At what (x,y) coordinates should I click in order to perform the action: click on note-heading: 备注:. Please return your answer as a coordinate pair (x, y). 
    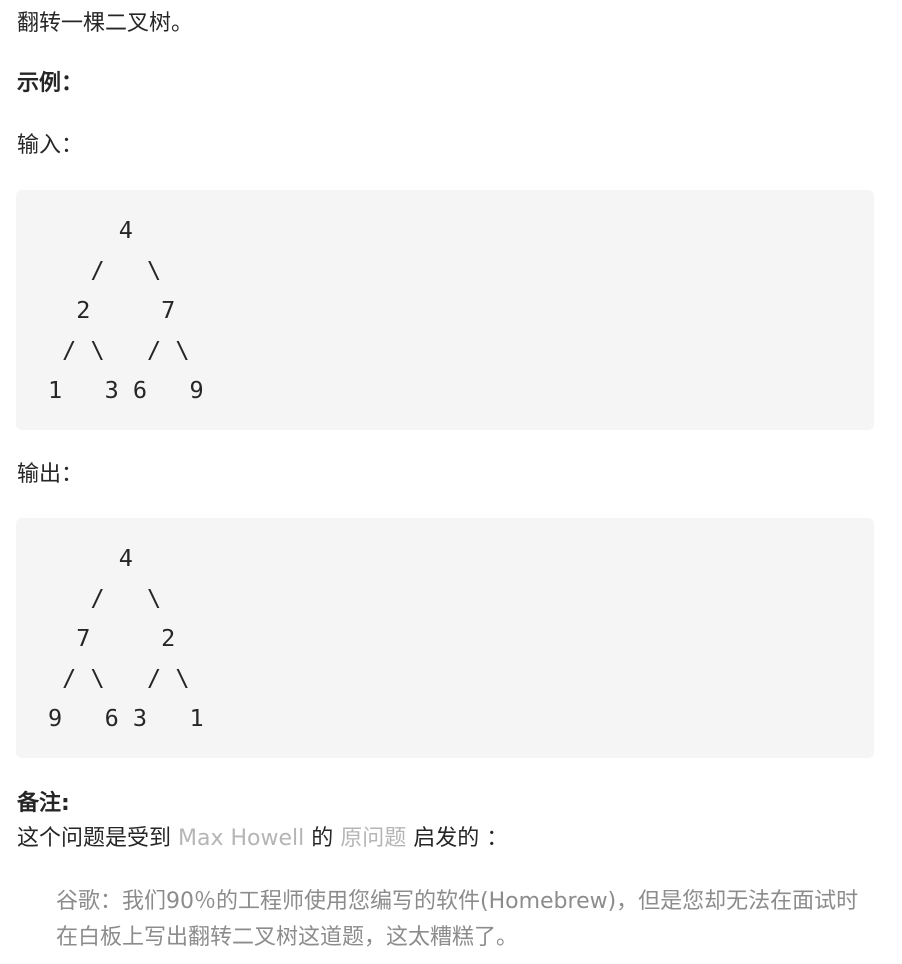
    Looking at the image, I should click on (43, 803).